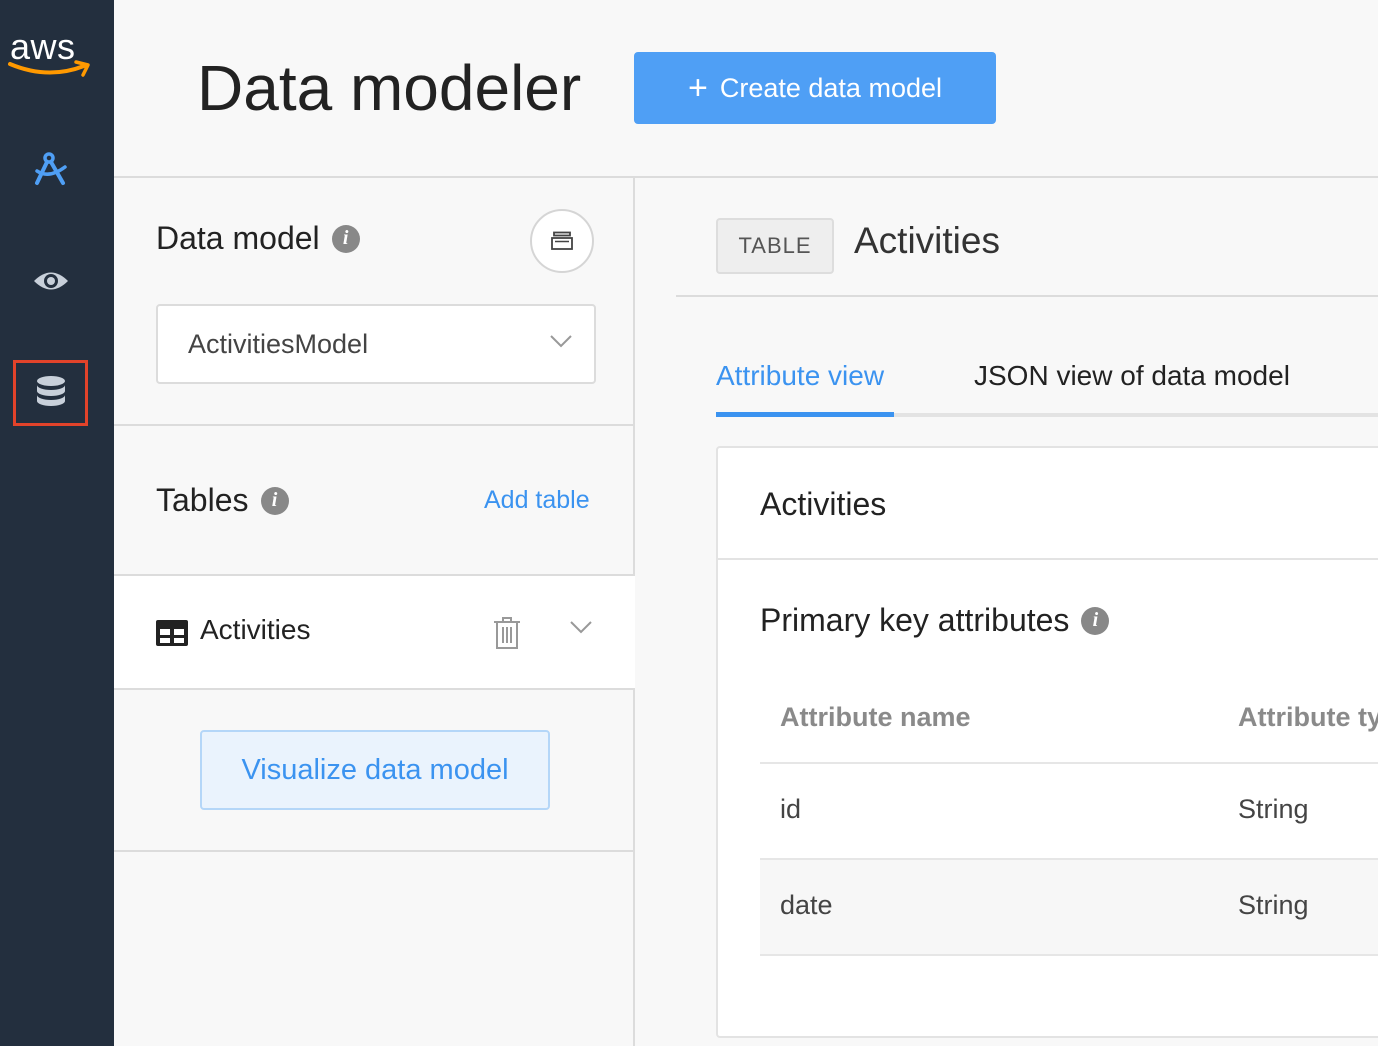  I want to click on tables-title: Tables, so click(202, 500).